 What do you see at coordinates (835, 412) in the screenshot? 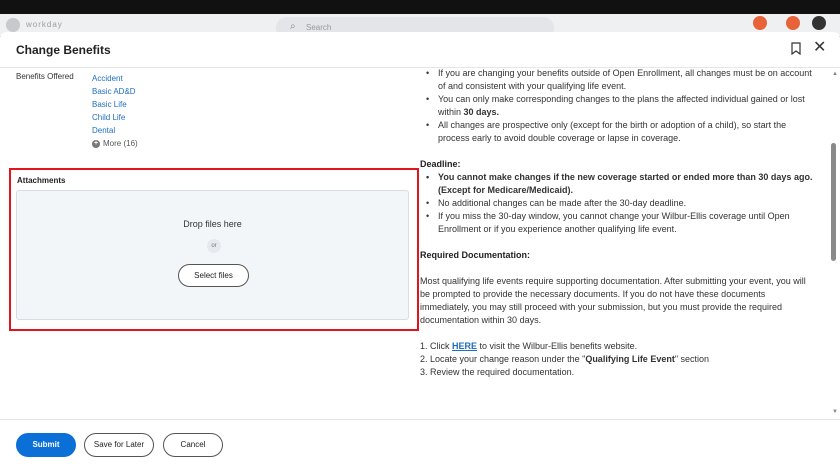
I see `scroll-down-arrow-icon: ▼` at bounding box center [835, 412].